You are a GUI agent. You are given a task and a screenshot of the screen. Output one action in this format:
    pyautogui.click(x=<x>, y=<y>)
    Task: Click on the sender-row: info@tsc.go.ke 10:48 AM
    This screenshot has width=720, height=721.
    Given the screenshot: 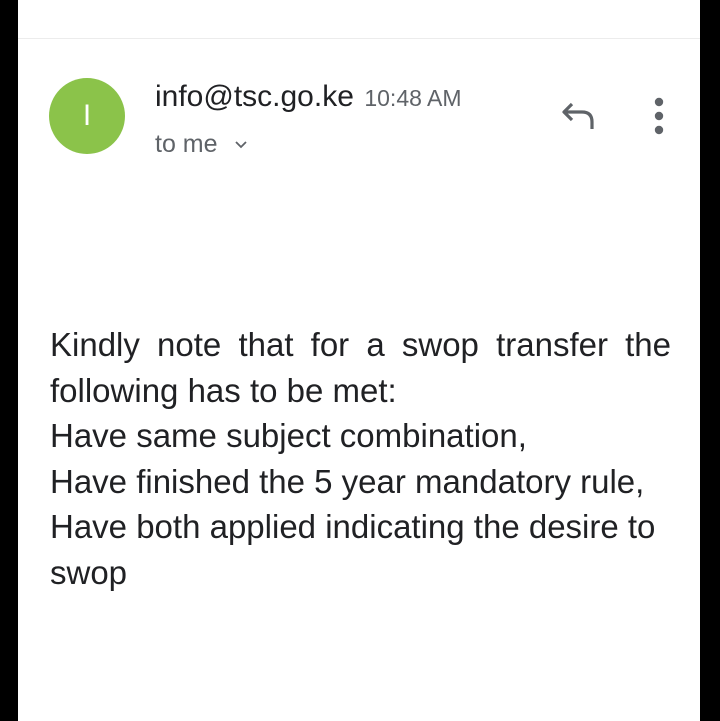 What is the action you would take?
    pyautogui.click(x=308, y=97)
    